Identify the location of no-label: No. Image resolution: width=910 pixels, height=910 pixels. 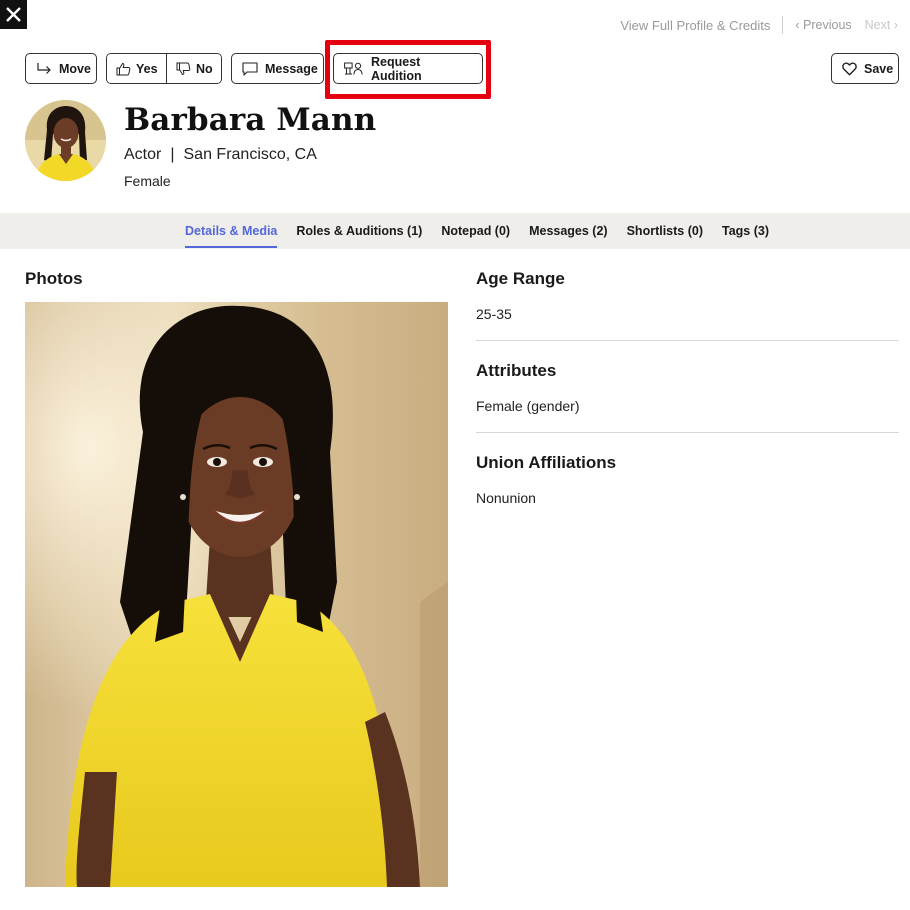
(204, 68).